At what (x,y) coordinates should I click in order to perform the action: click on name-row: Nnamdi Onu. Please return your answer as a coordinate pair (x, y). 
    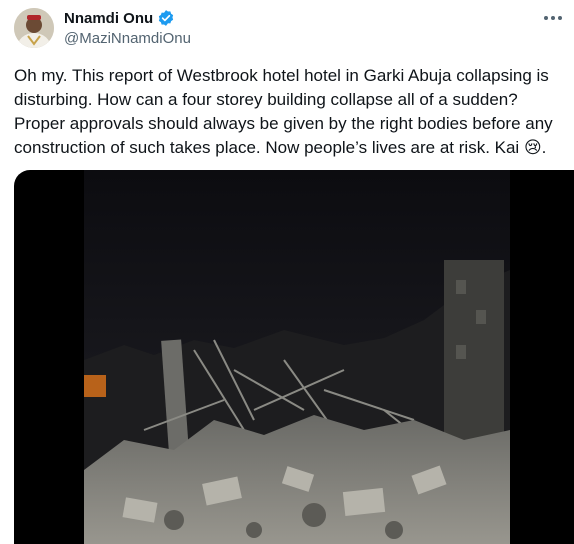
    Looking at the image, I should click on (127, 18).